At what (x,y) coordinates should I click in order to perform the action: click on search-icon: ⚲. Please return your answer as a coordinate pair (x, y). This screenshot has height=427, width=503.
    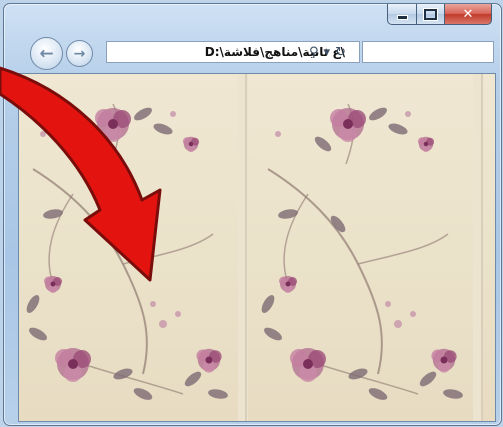
    Looking at the image, I should click on (314, 52).